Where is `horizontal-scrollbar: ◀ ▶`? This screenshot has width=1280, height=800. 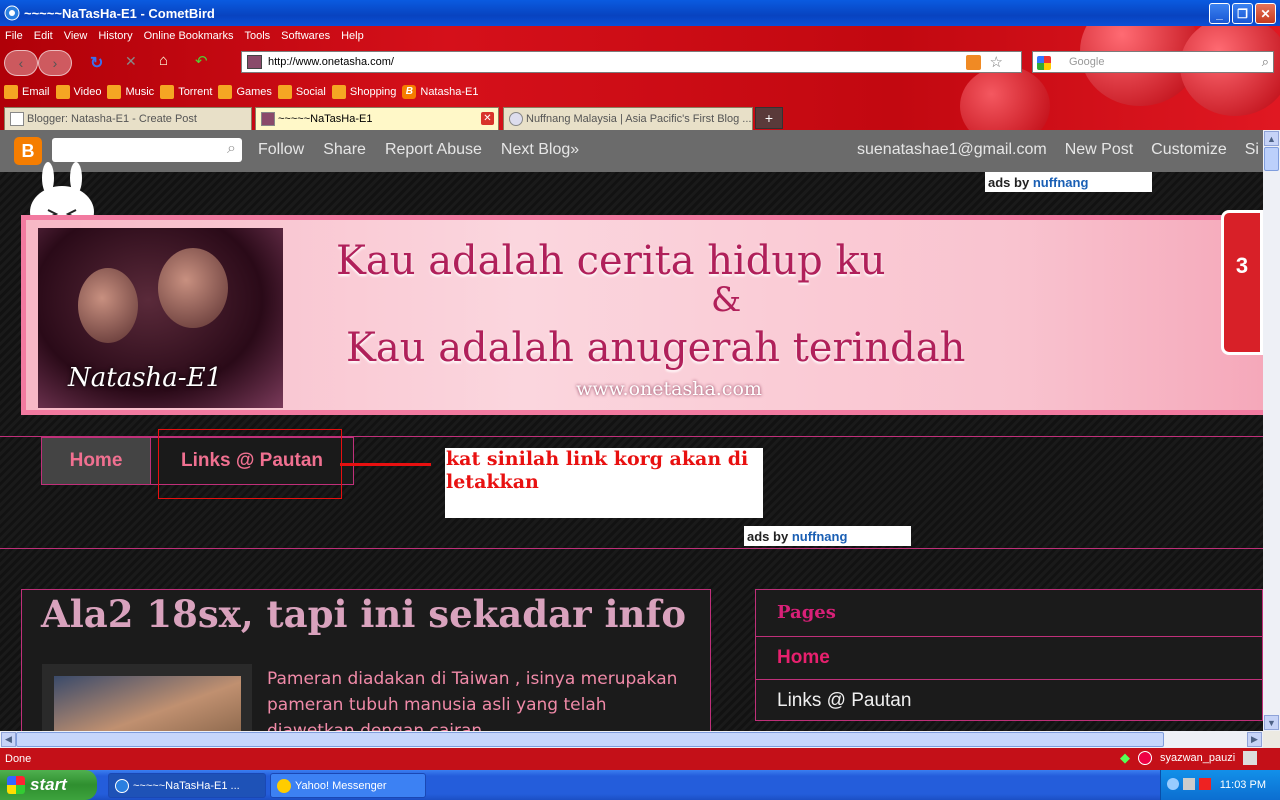 horizontal-scrollbar: ◀ ▶ is located at coordinates (631, 739).